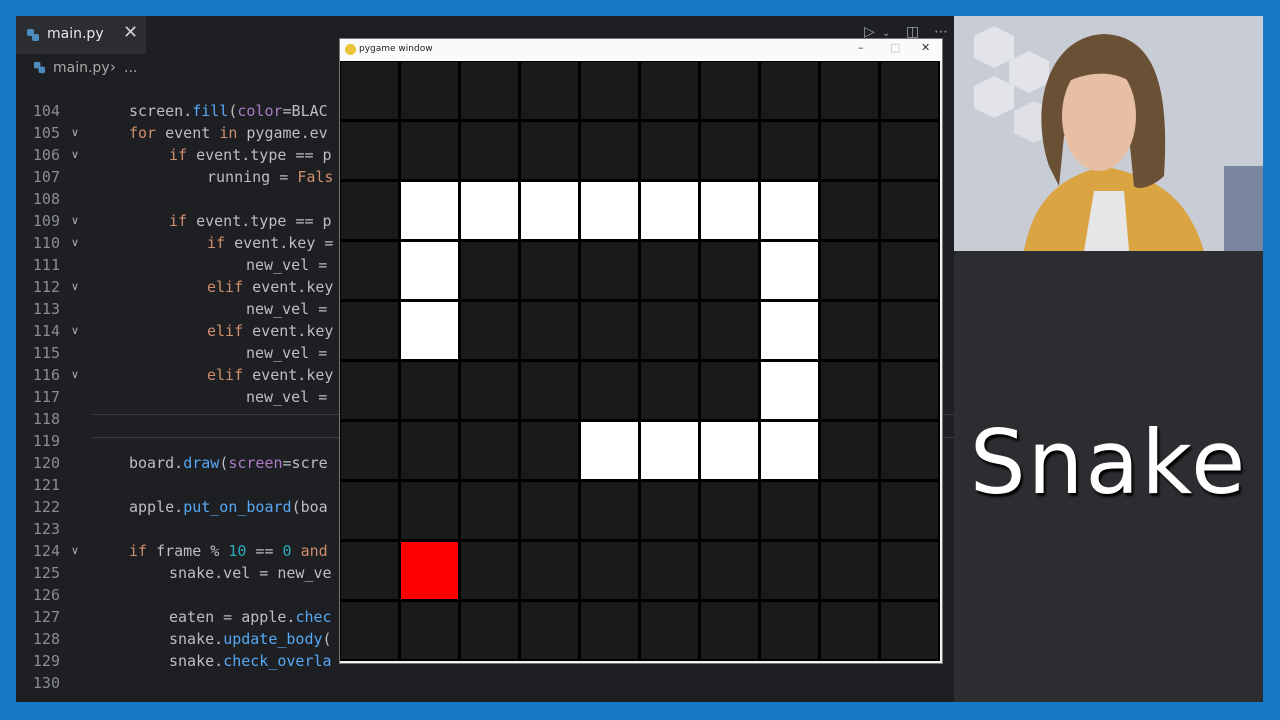 This screenshot has width=1280, height=720. What do you see at coordinates (46, 551) in the screenshot?
I see `line-number: 124` at bounding box center [46, 551].